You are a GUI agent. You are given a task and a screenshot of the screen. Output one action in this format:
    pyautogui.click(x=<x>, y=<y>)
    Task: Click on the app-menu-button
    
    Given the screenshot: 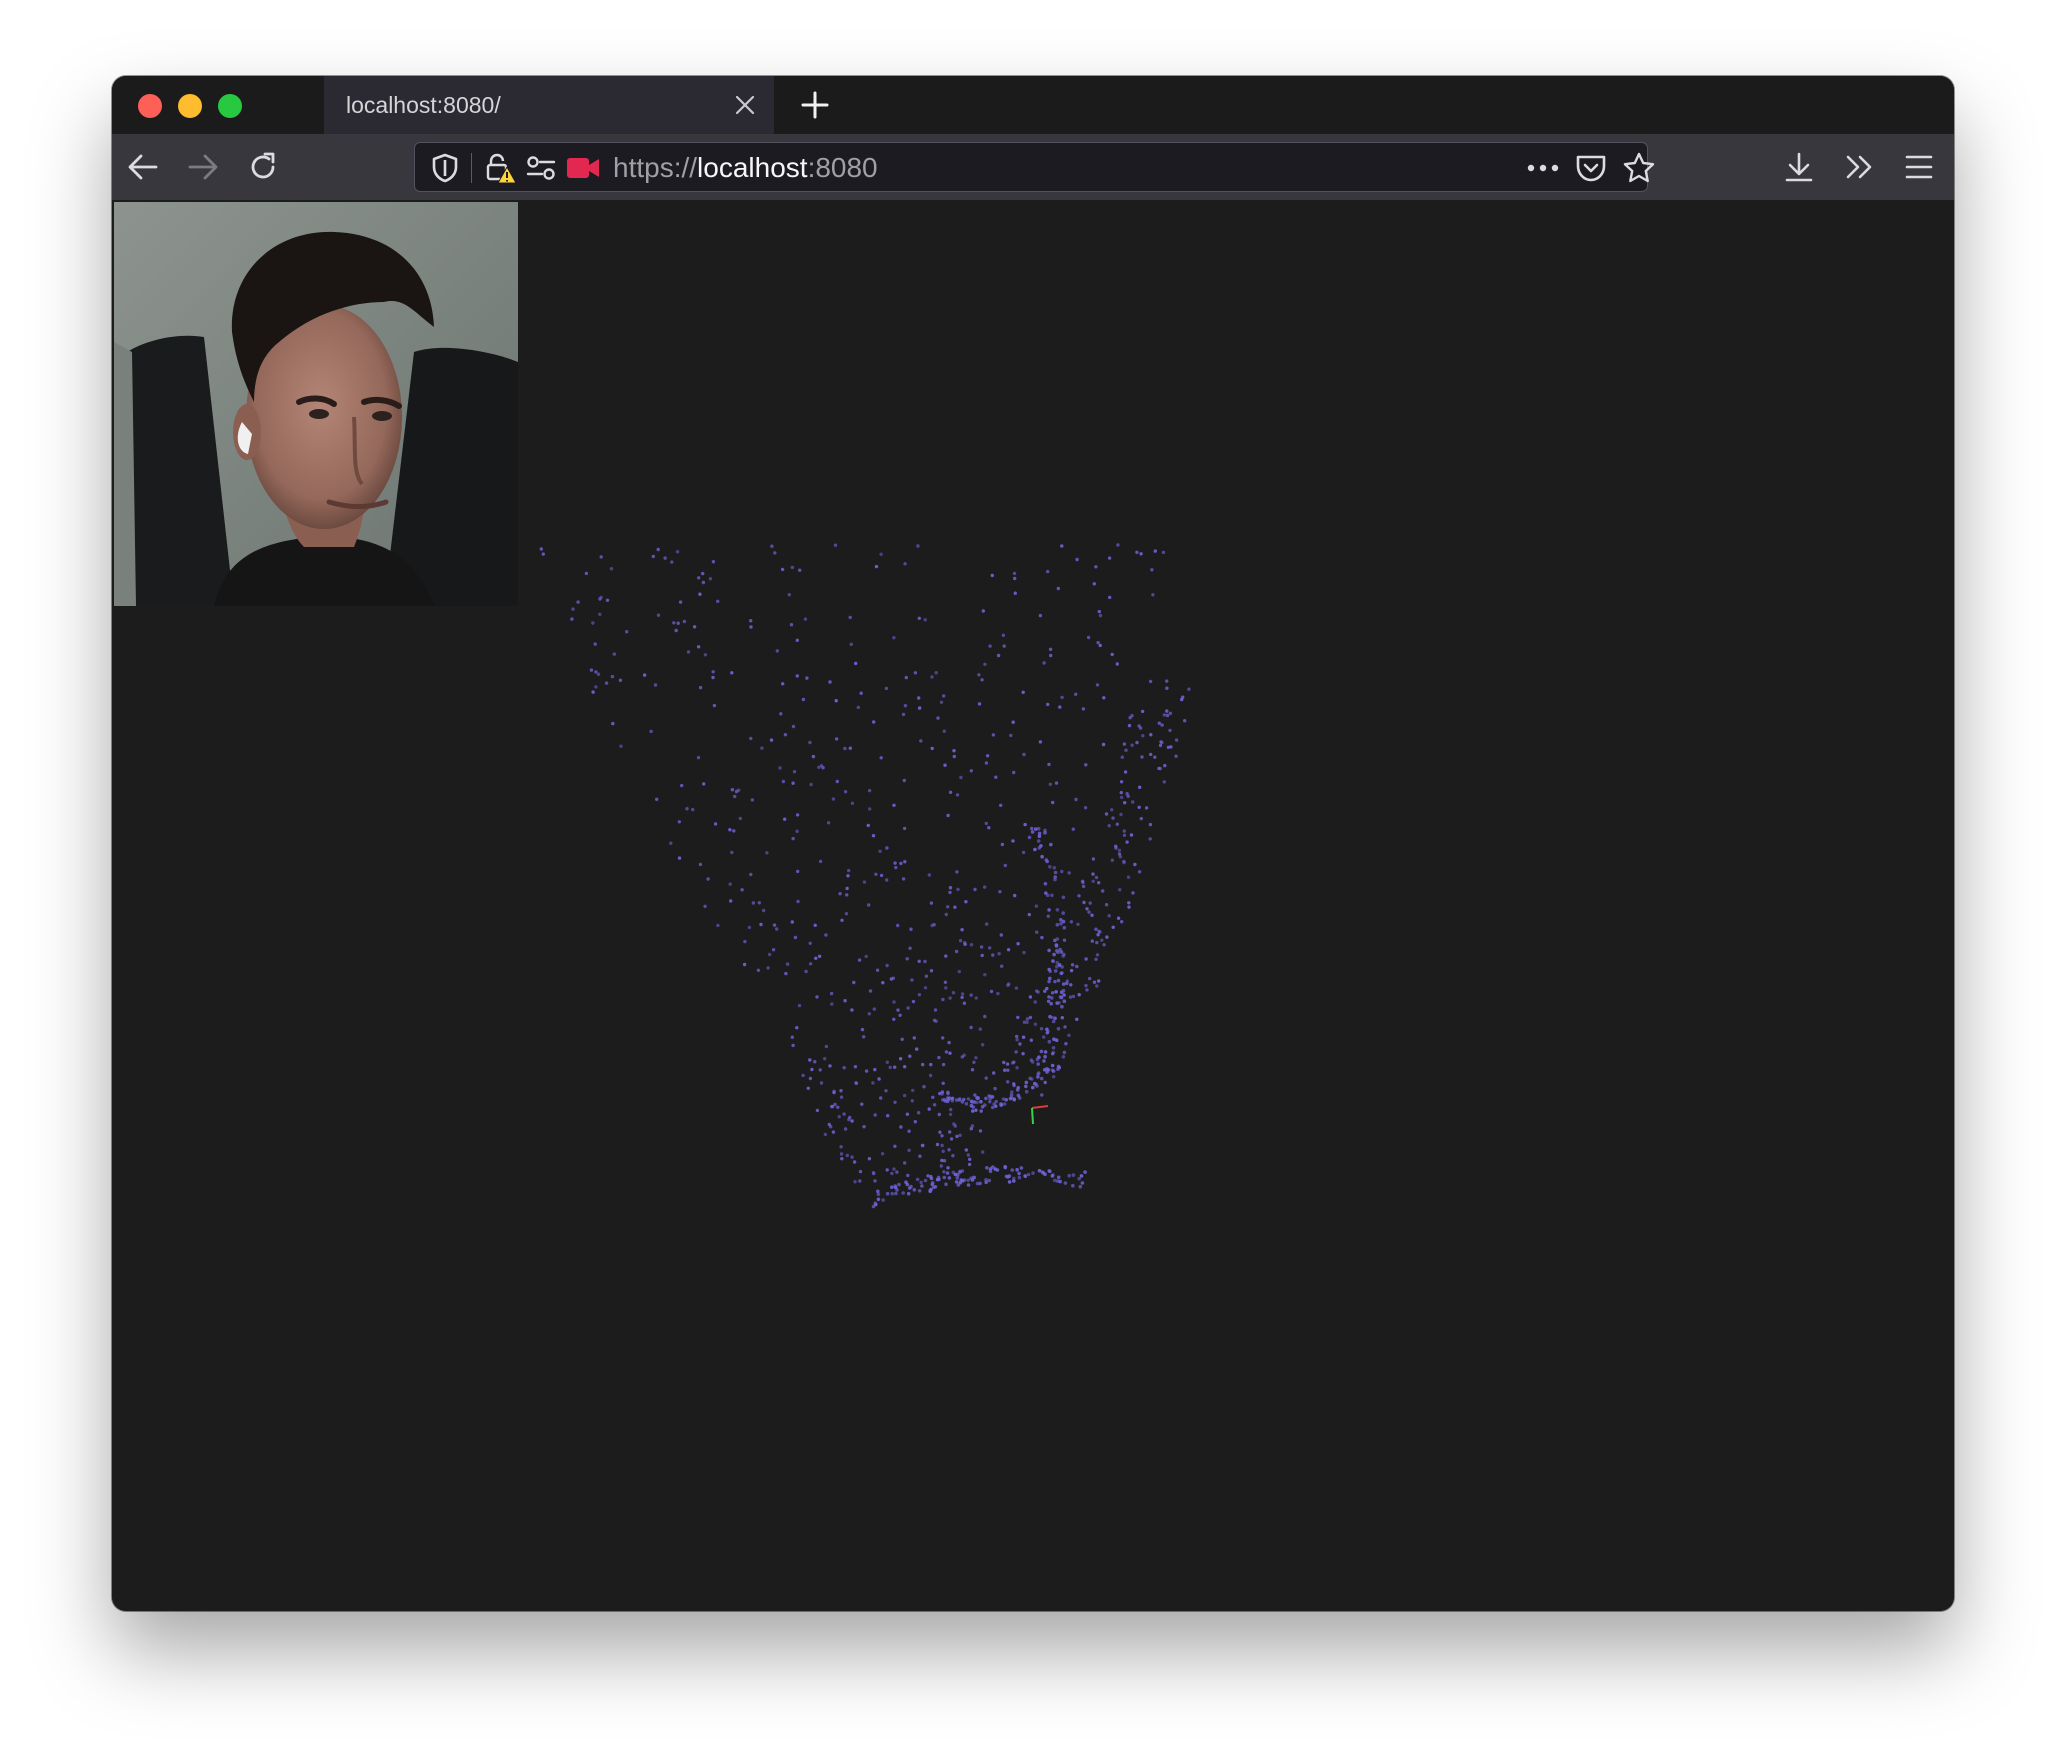 What is the action you would take?
    pyautogui.click(x=1919, y=167)
    